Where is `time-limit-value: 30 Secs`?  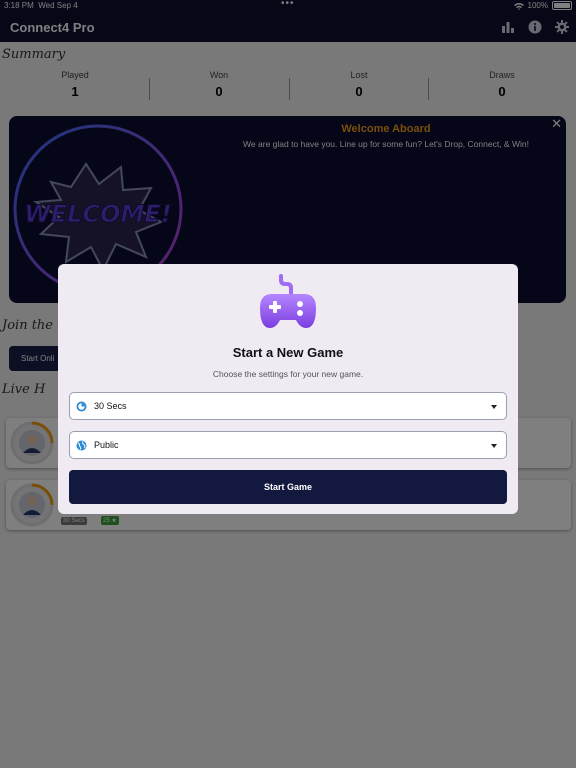 time-limit-value: 30 Secs is located at coordinates (110, 406).